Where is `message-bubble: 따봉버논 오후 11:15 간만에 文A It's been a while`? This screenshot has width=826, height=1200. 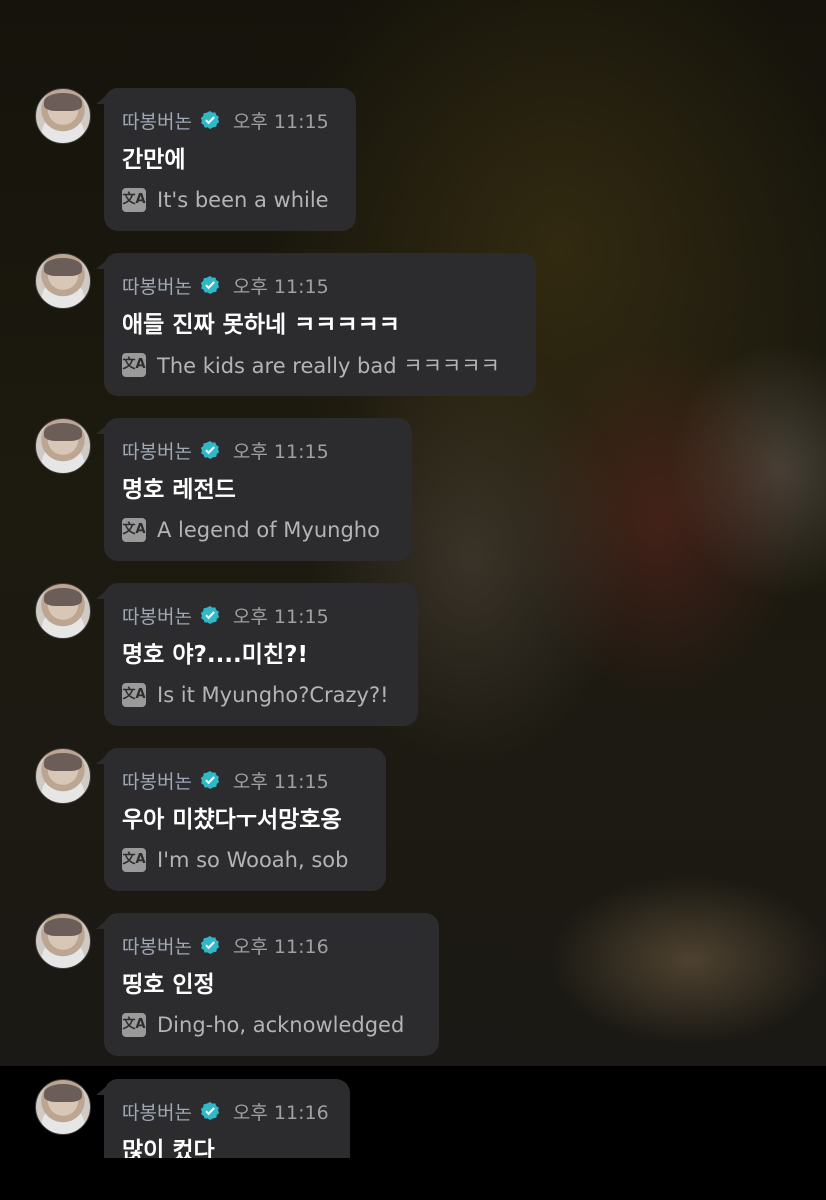
message-bubble: 따봉버논 오후 11:15 간만에 文A It's been a while is located at coordinates (226, 159).